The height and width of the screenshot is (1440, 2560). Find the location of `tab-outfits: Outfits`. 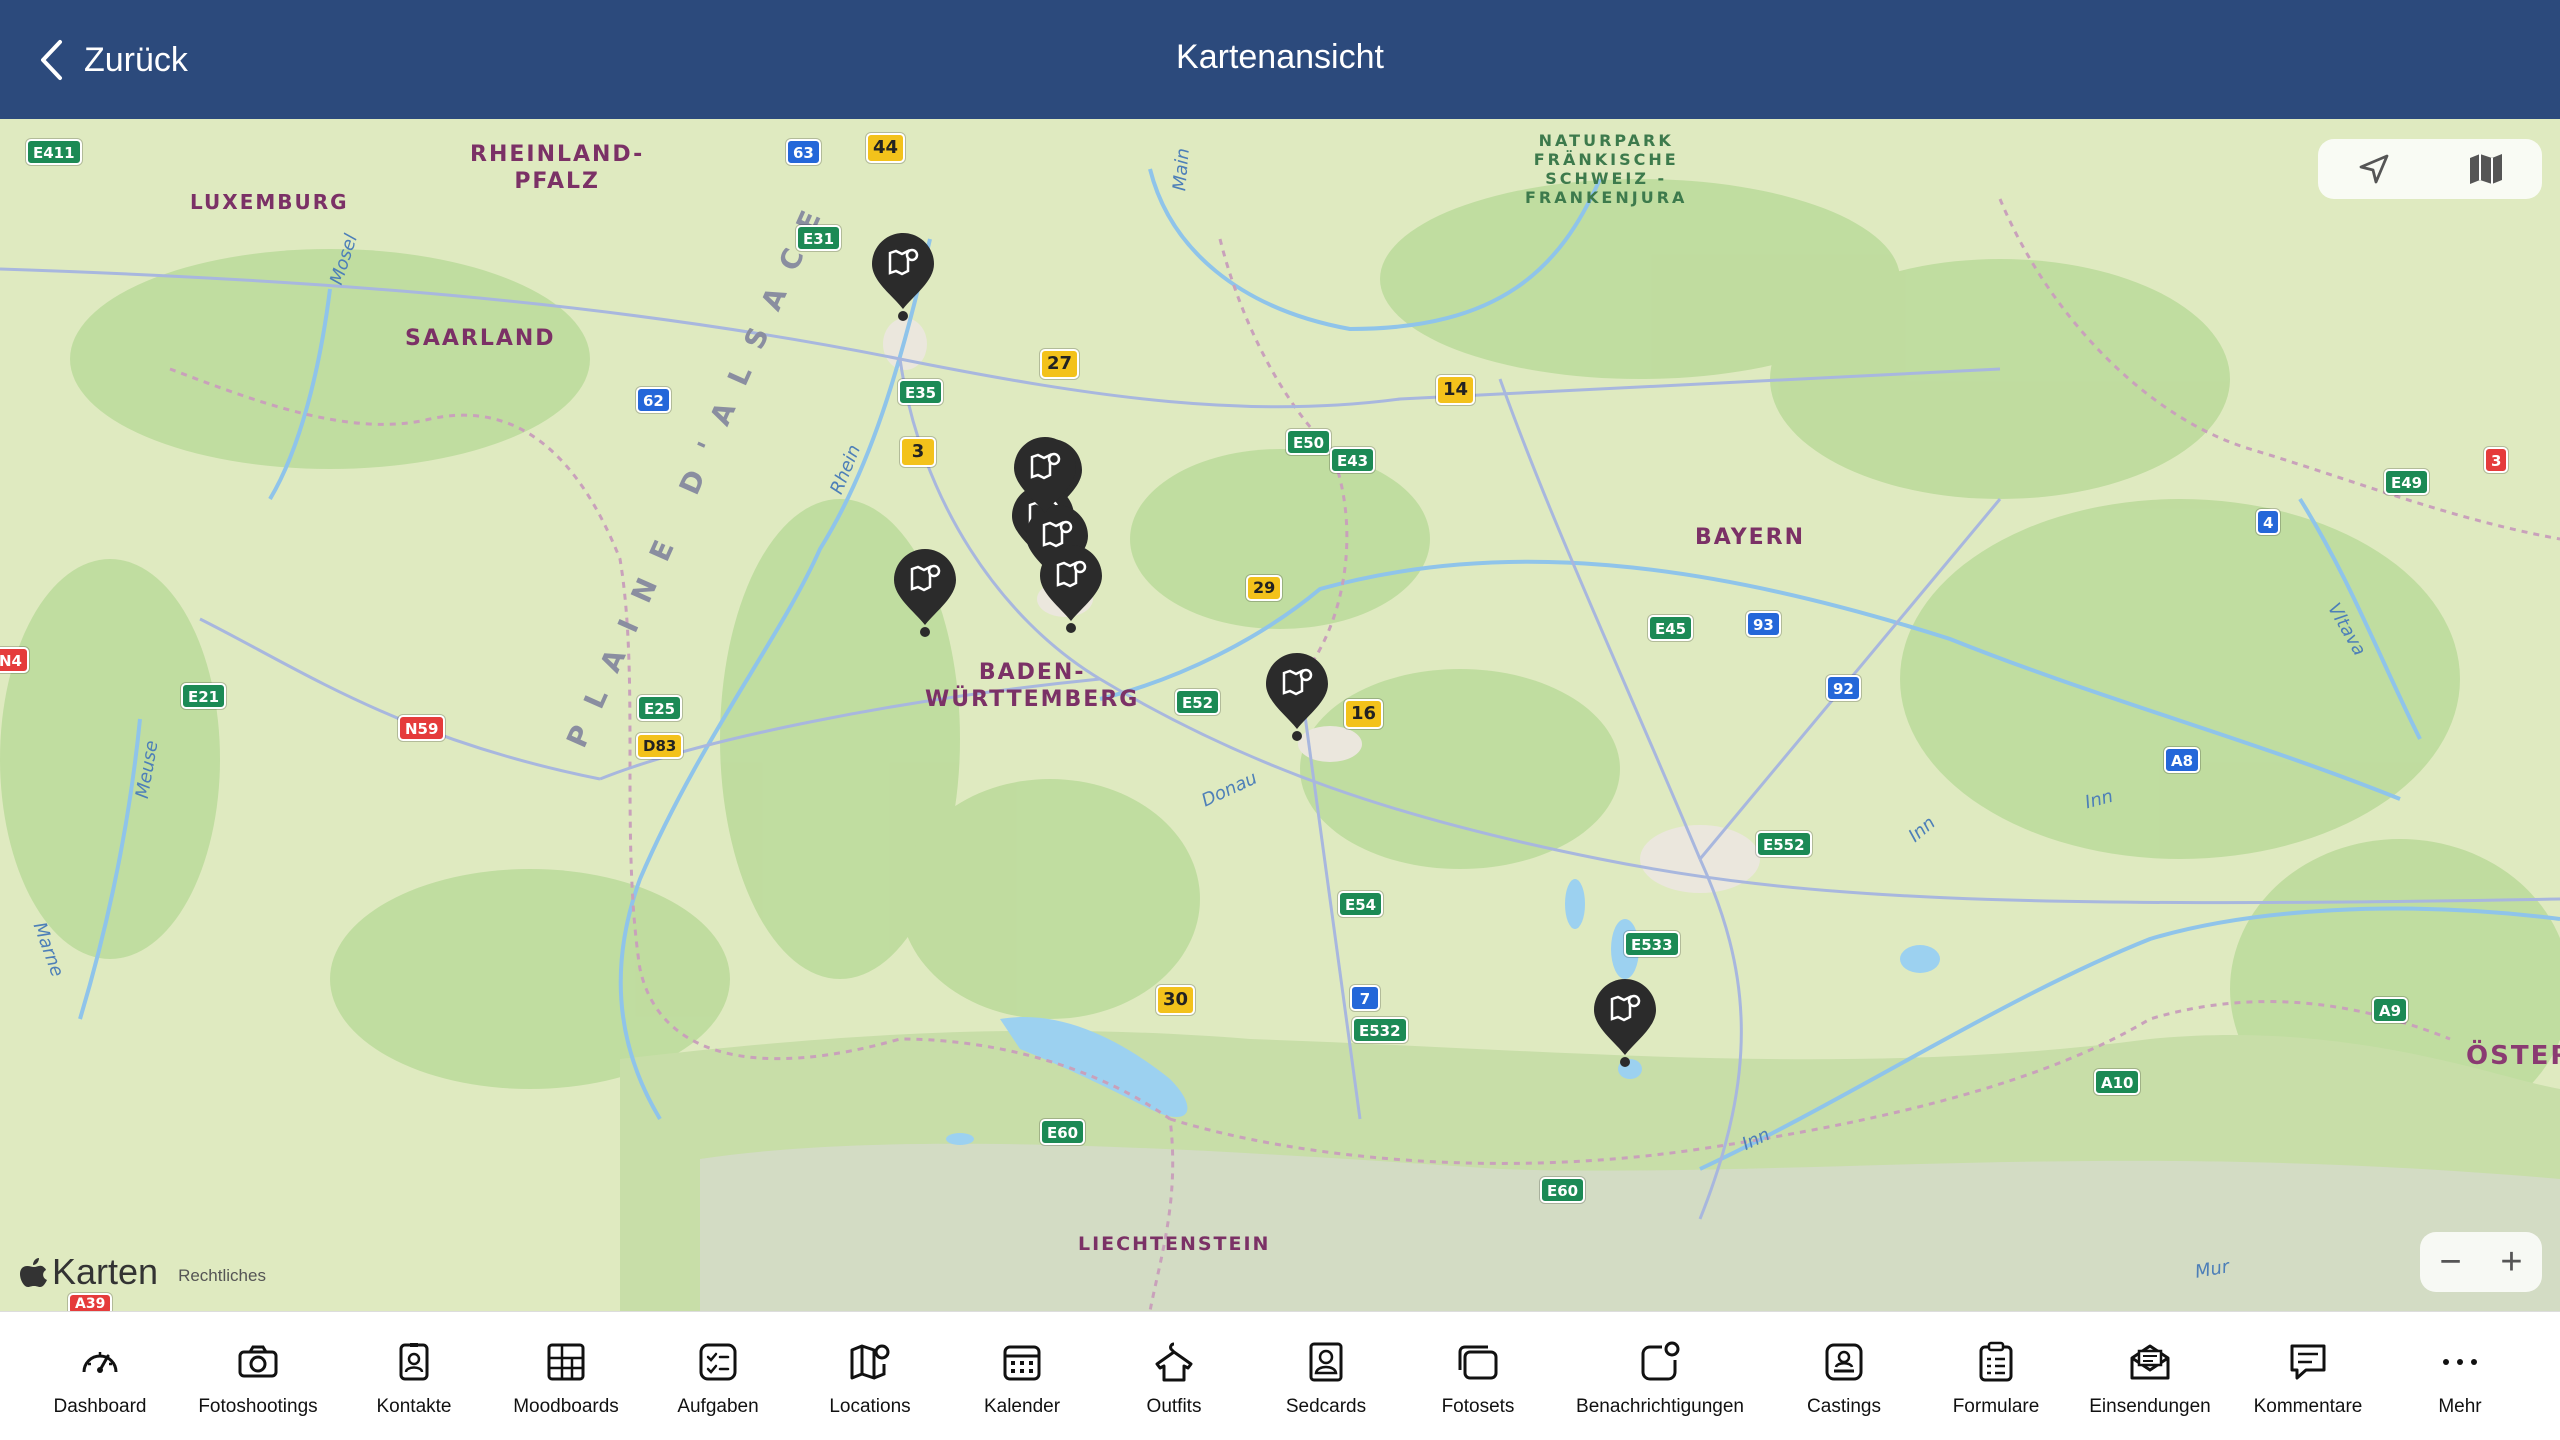

tab-outfits: Outfits is located at coordinates (1174, 1376).